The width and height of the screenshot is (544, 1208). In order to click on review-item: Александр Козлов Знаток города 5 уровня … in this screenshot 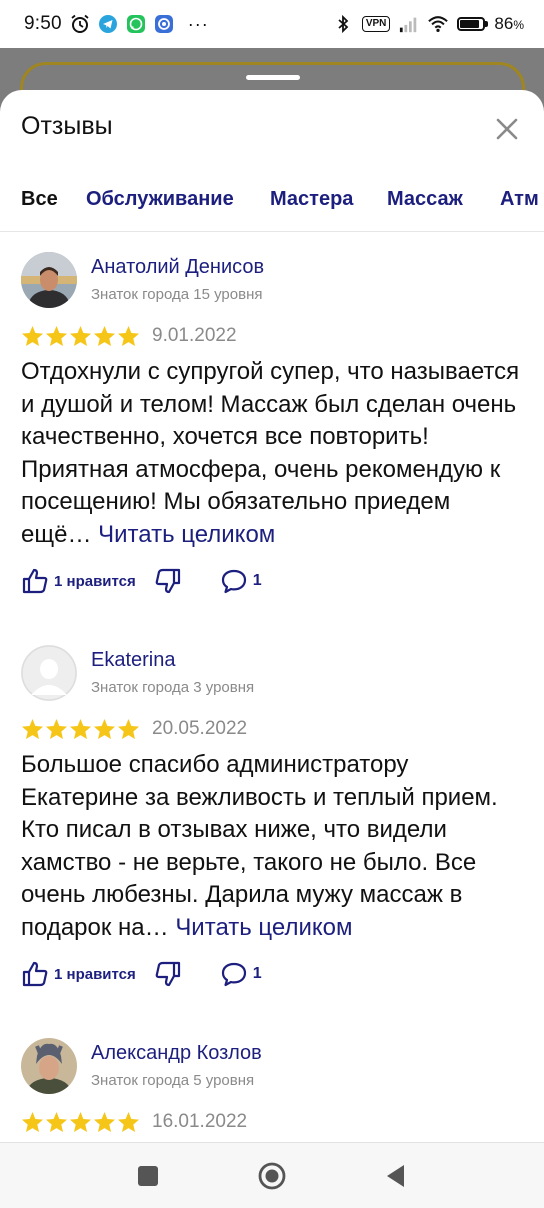, I will do `click(272, 1086)`.